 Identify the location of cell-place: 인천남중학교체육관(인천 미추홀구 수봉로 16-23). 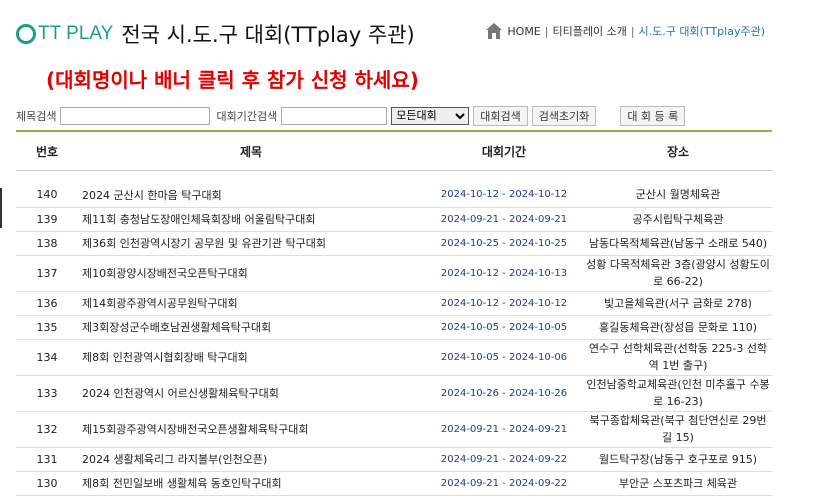
(678, 393).